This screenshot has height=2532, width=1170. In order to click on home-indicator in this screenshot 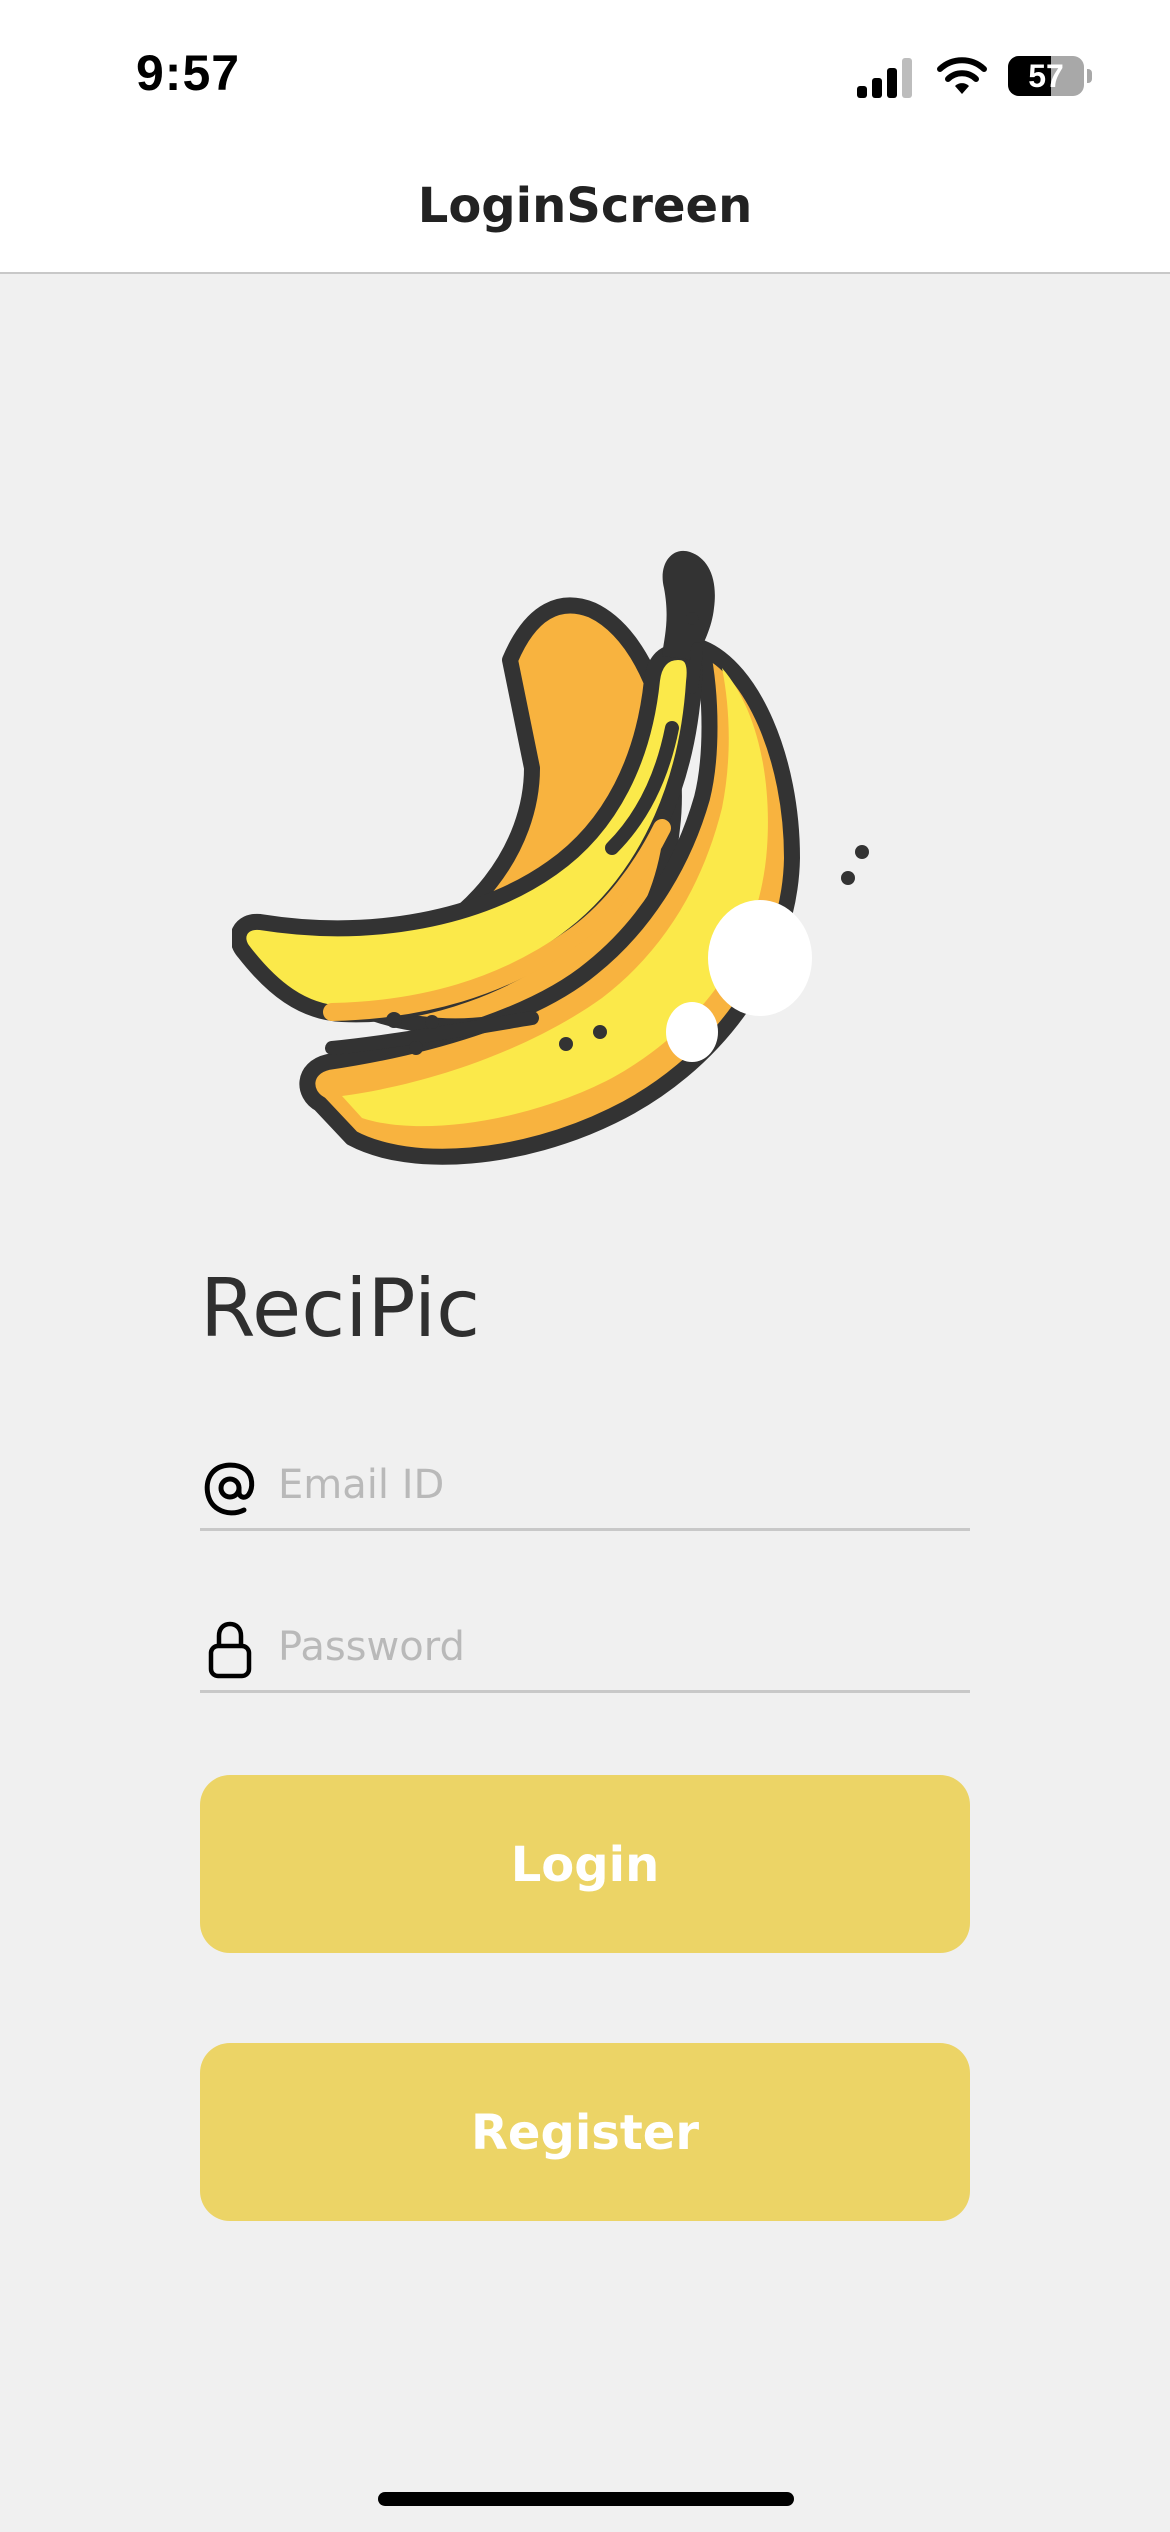, I will do `click(586, 2499)`.